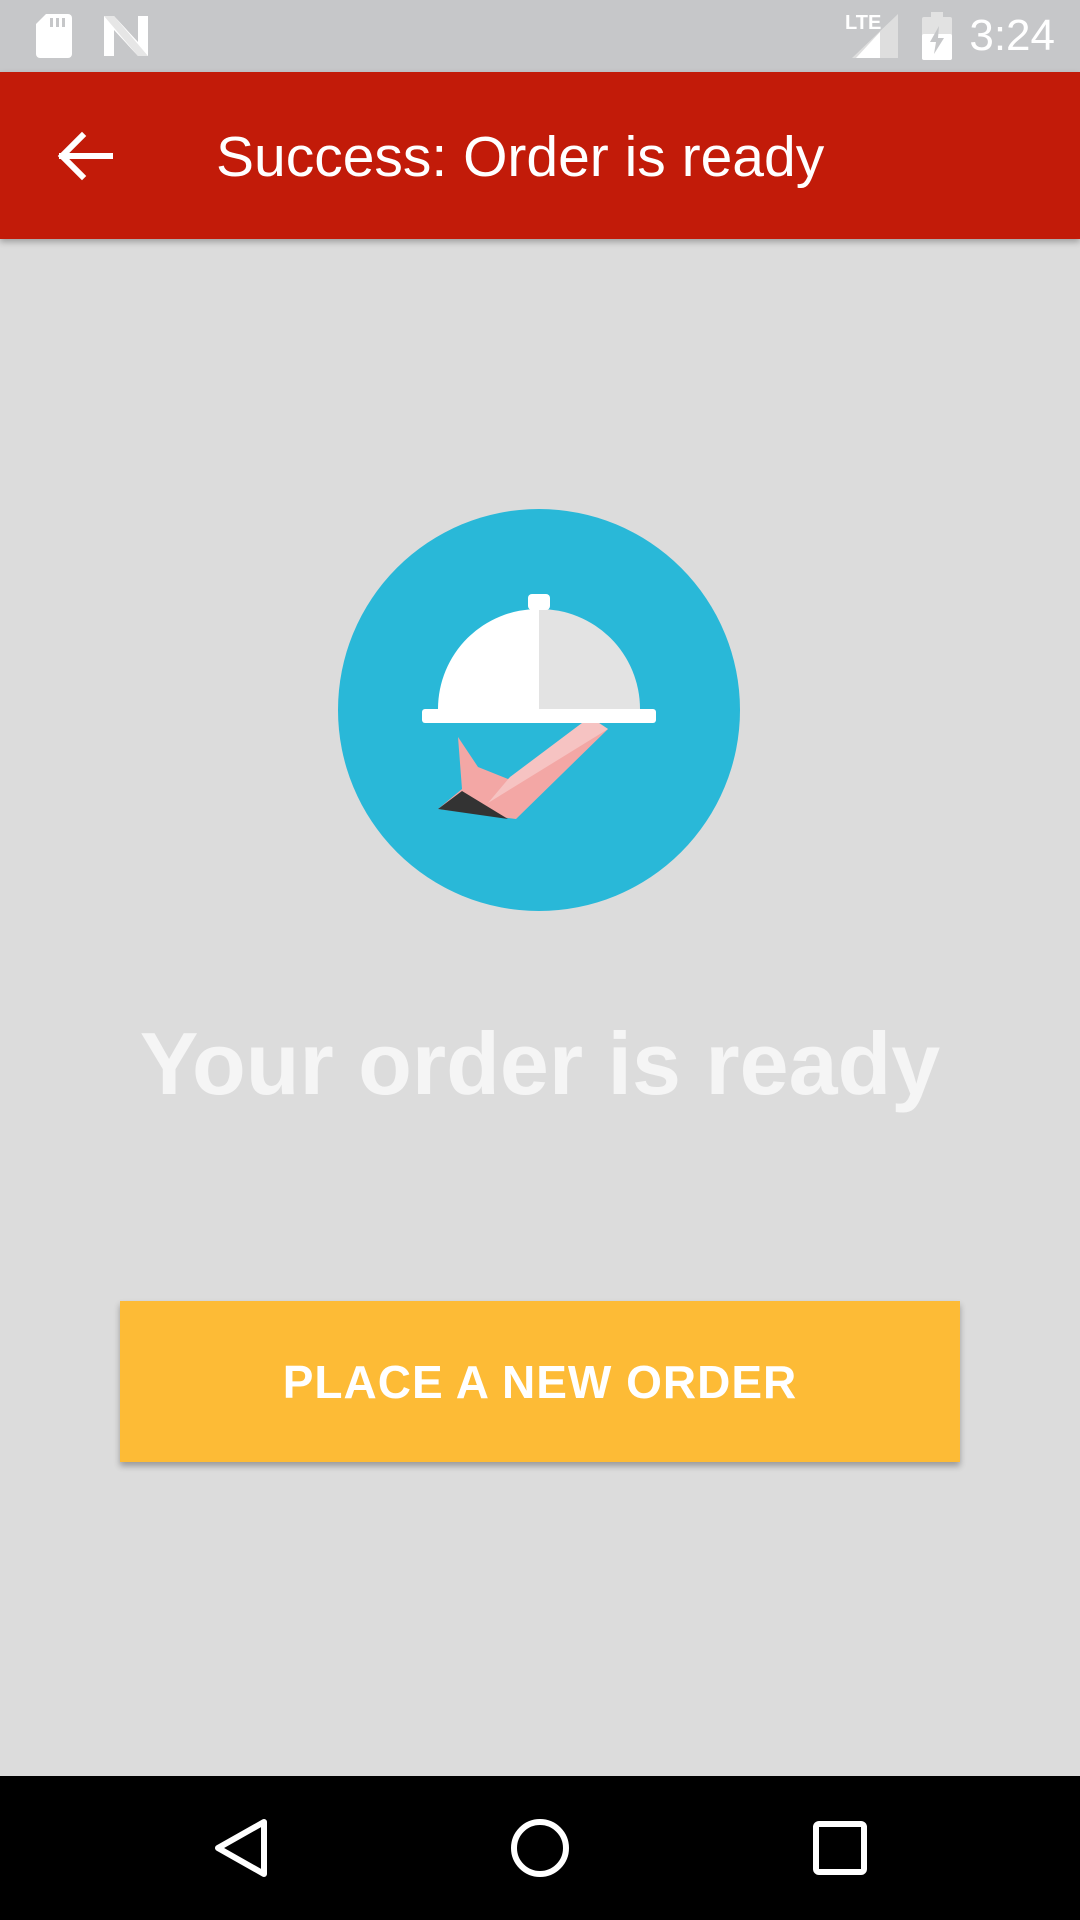  What do you see at coordinates (540, 36) in the screenshot?
I see `status-bar: LTE 3:24` at bounding box center [540, 36].